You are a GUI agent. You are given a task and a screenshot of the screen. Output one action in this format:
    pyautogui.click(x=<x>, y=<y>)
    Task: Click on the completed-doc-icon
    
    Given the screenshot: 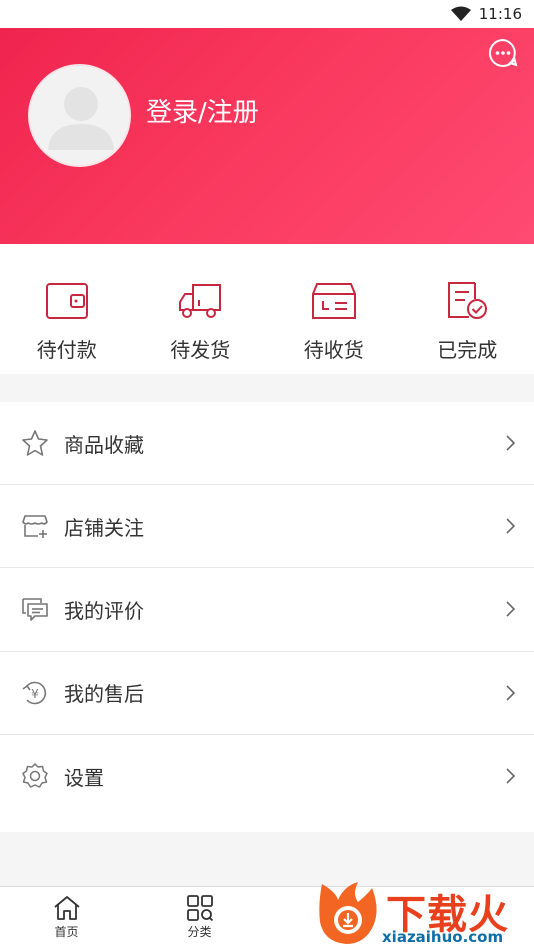 What is the action you would take?
    pyautogui.click(x=468, y=300)
    